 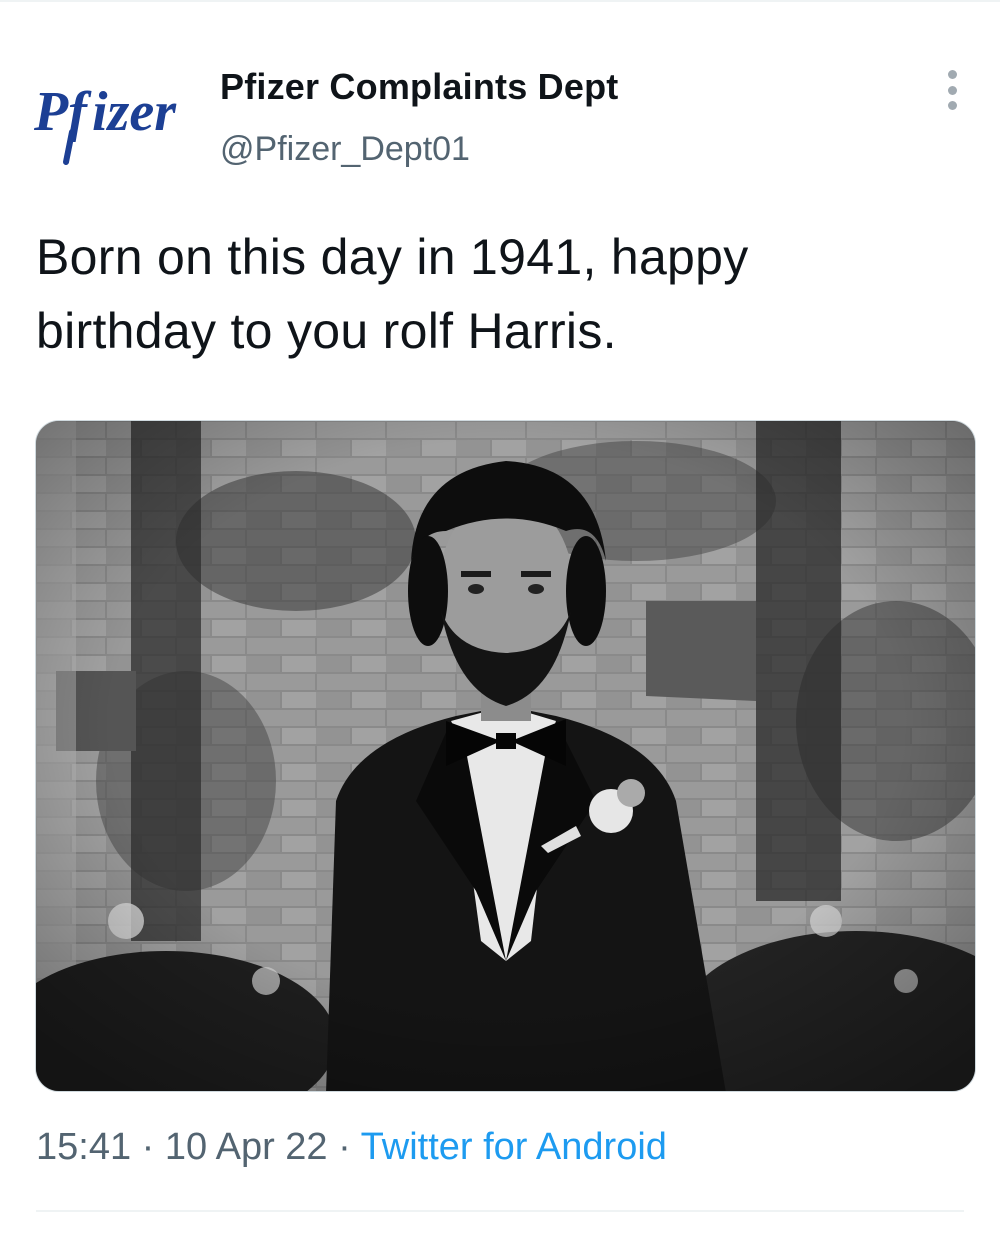 I want to click on divider, so click(x=500, y=1211).